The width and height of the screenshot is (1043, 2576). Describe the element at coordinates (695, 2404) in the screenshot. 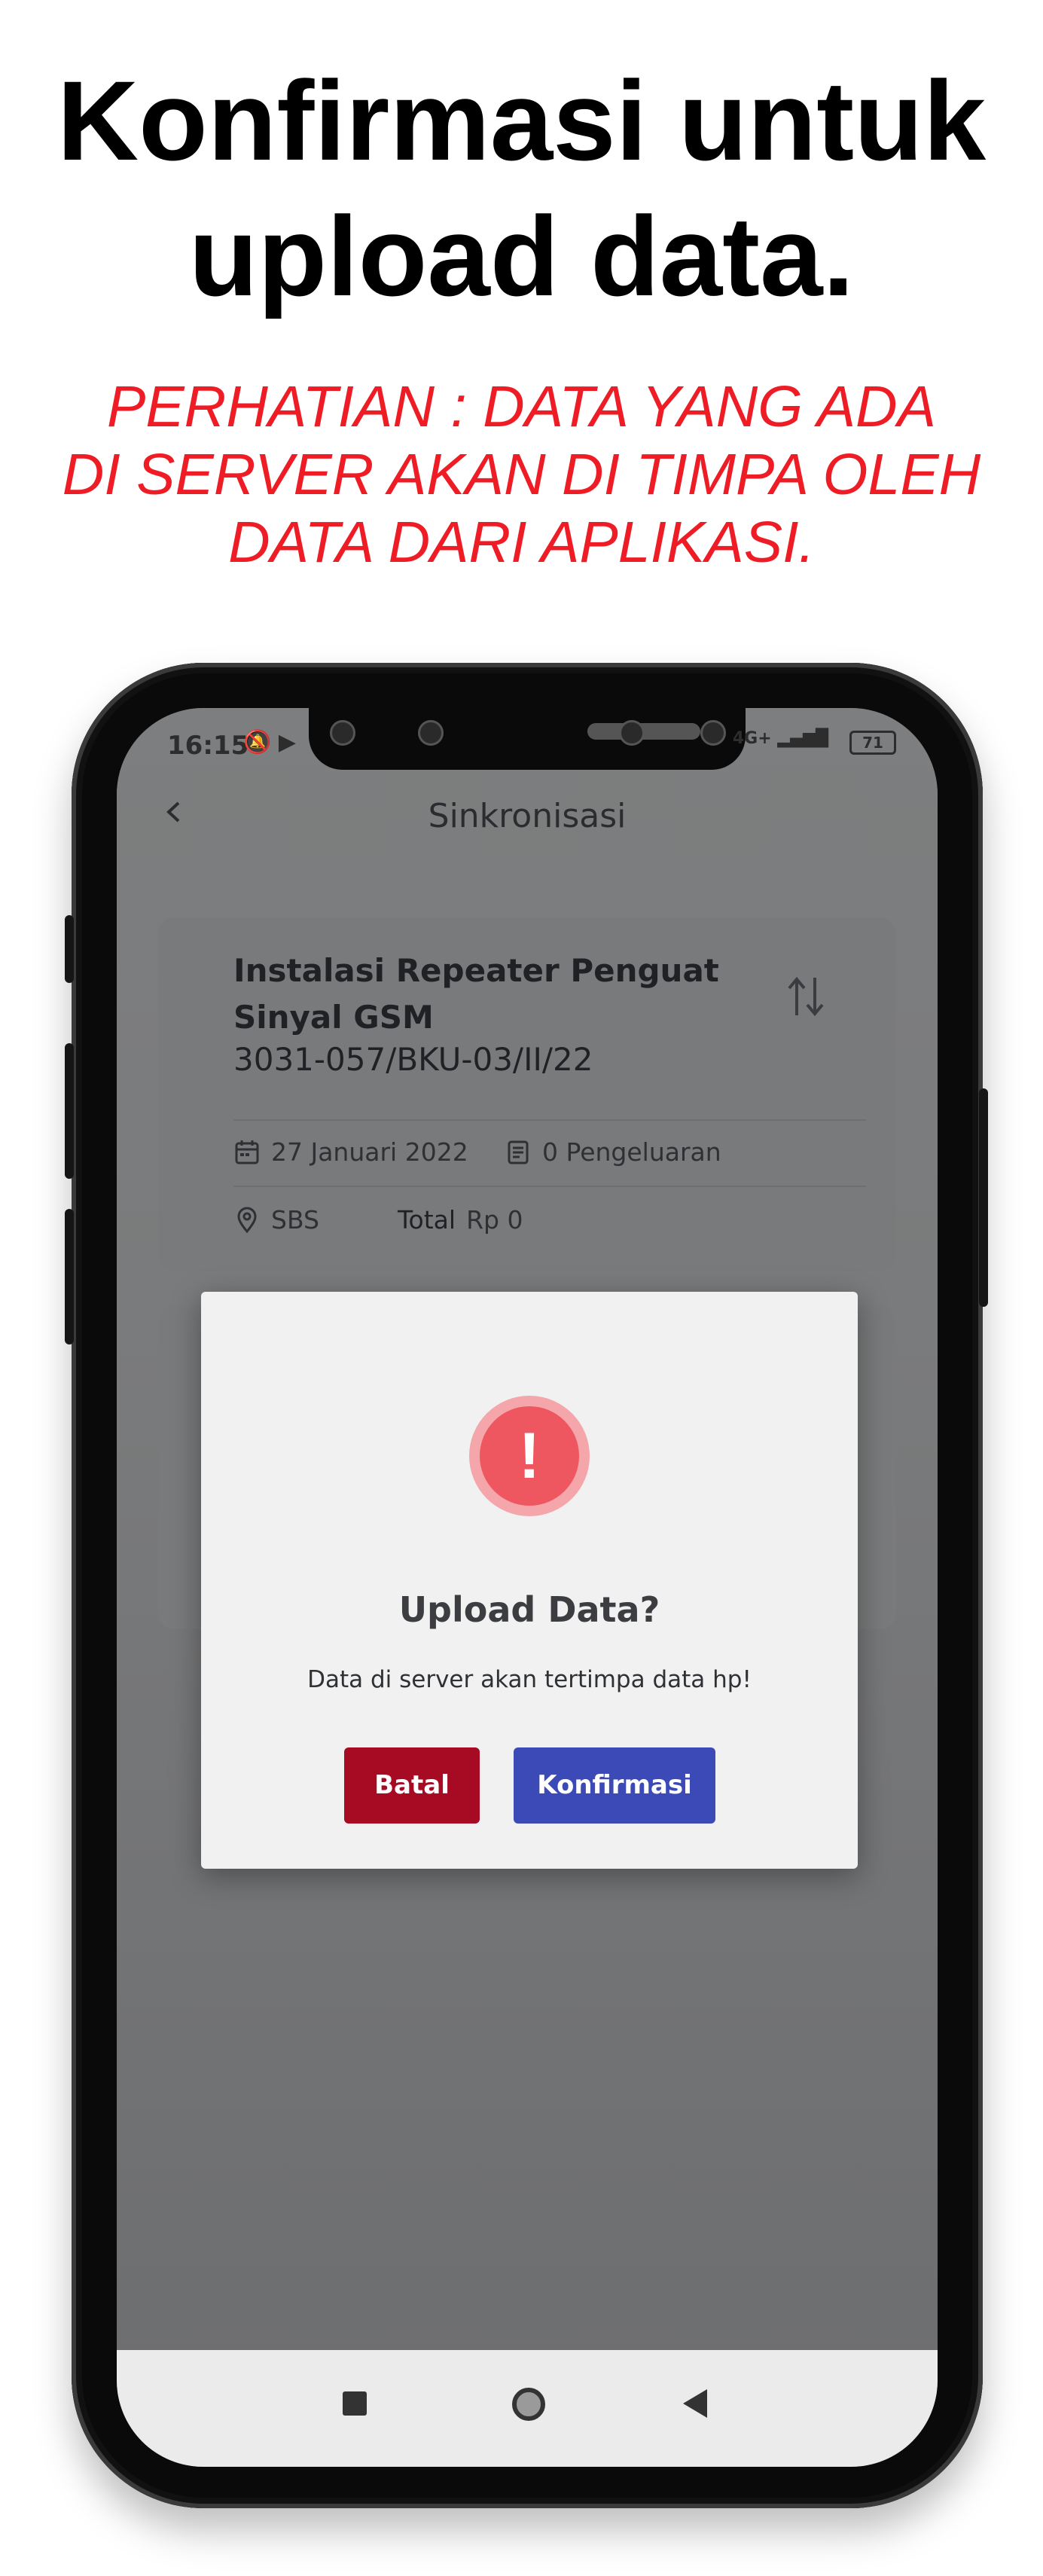

I see `back-triangle-icon` at that location.